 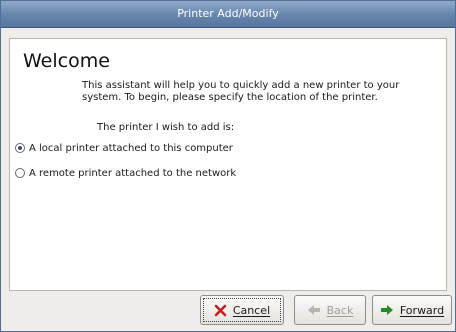 What do you see at coordinates (20, 173) in the screenshot?
I see `radio-button-unselected` at bounding box center [20, 173].